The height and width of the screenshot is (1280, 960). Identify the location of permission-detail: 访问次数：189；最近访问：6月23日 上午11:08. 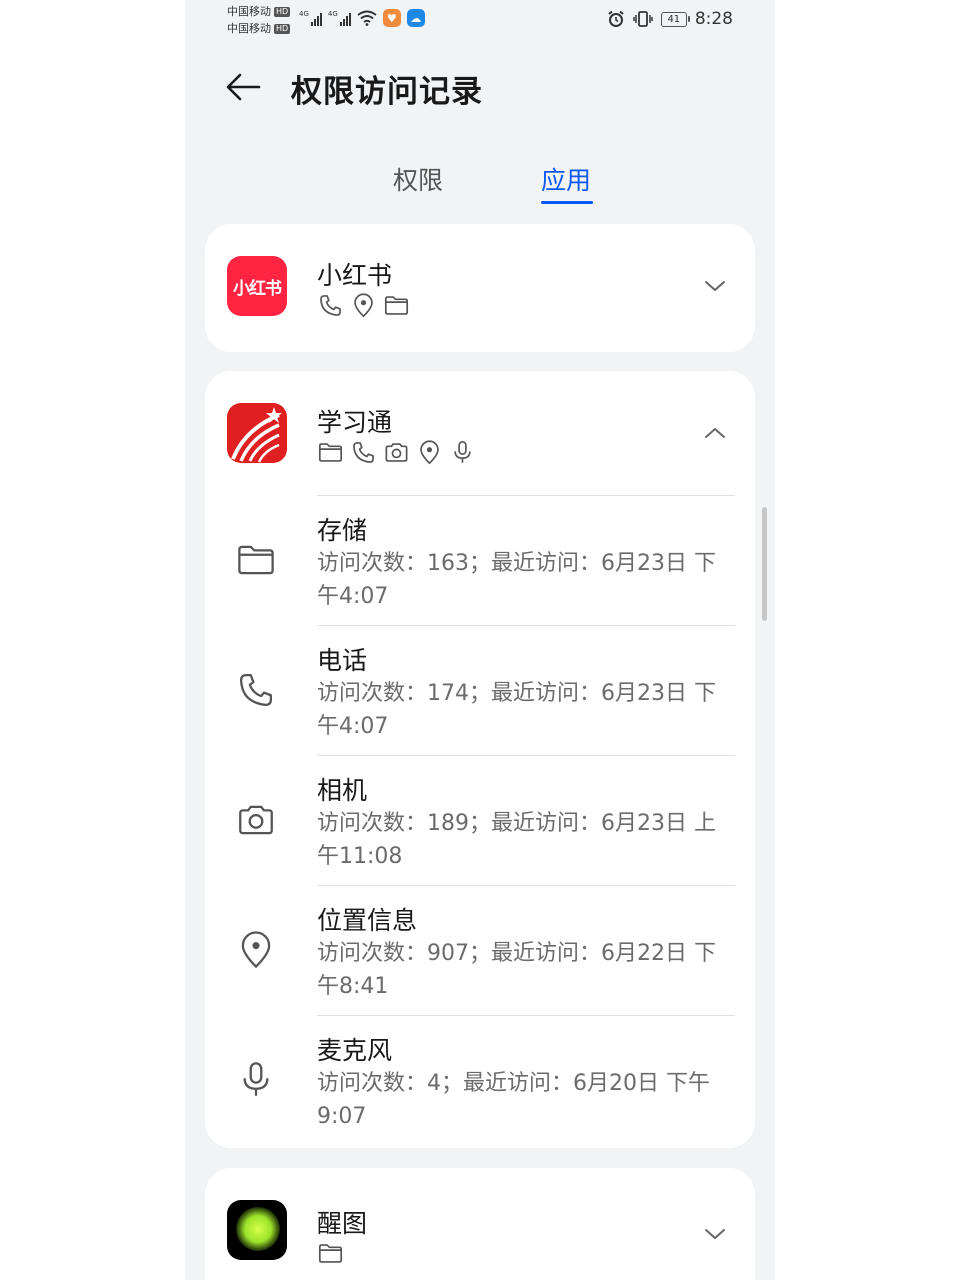
(516, 840).